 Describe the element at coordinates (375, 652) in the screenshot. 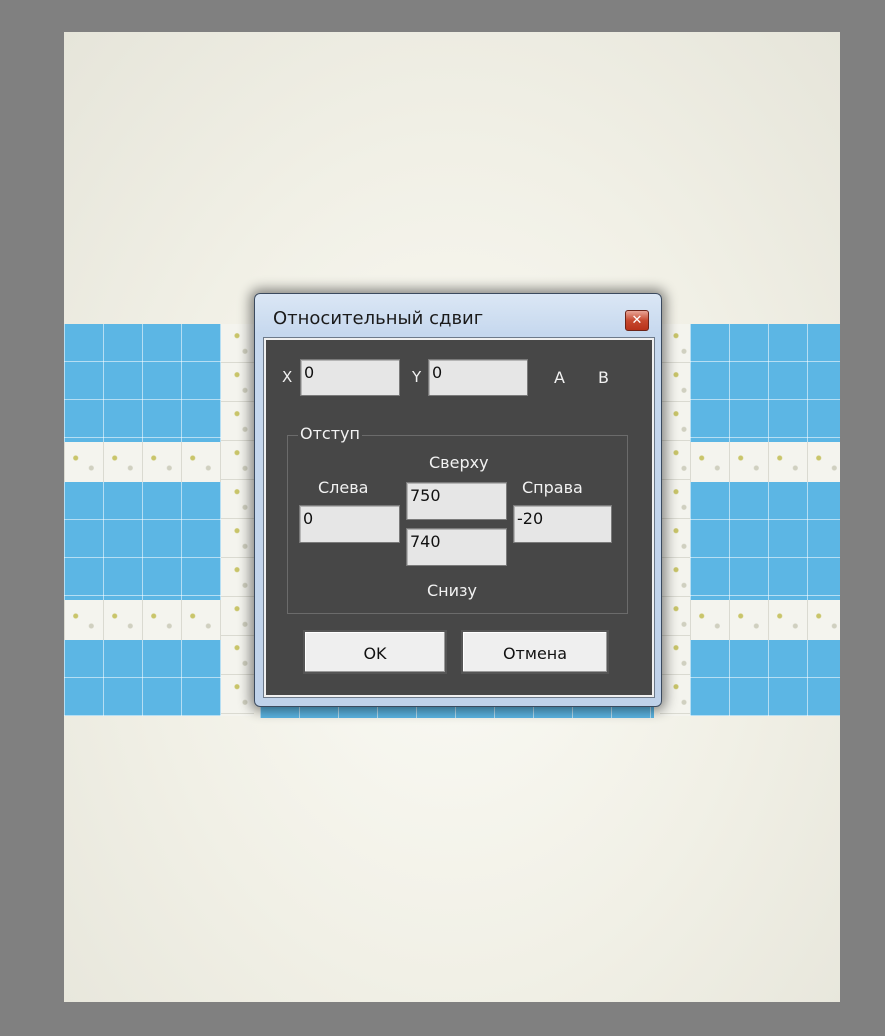

I see `ok-button: OK` at that location.